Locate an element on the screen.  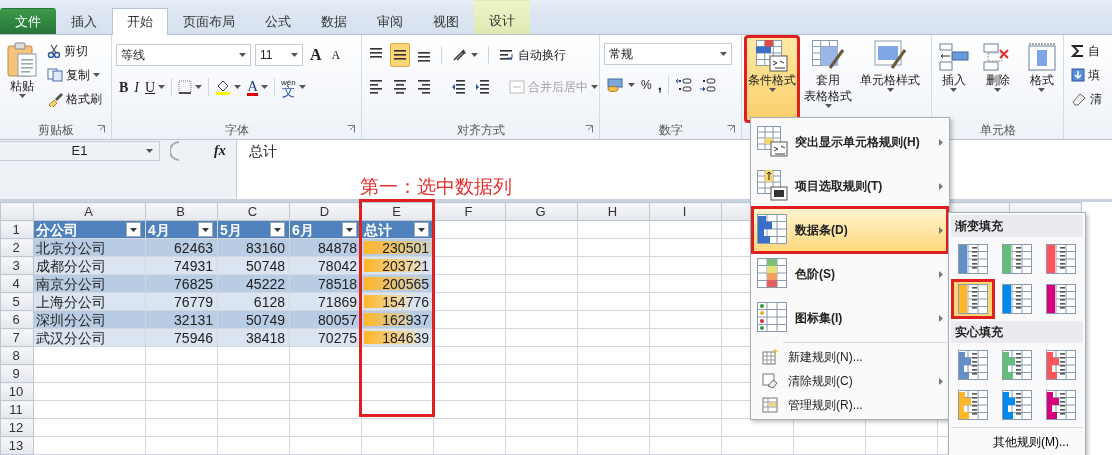
cell-value: 154776 is located at coordinates (405, 301).